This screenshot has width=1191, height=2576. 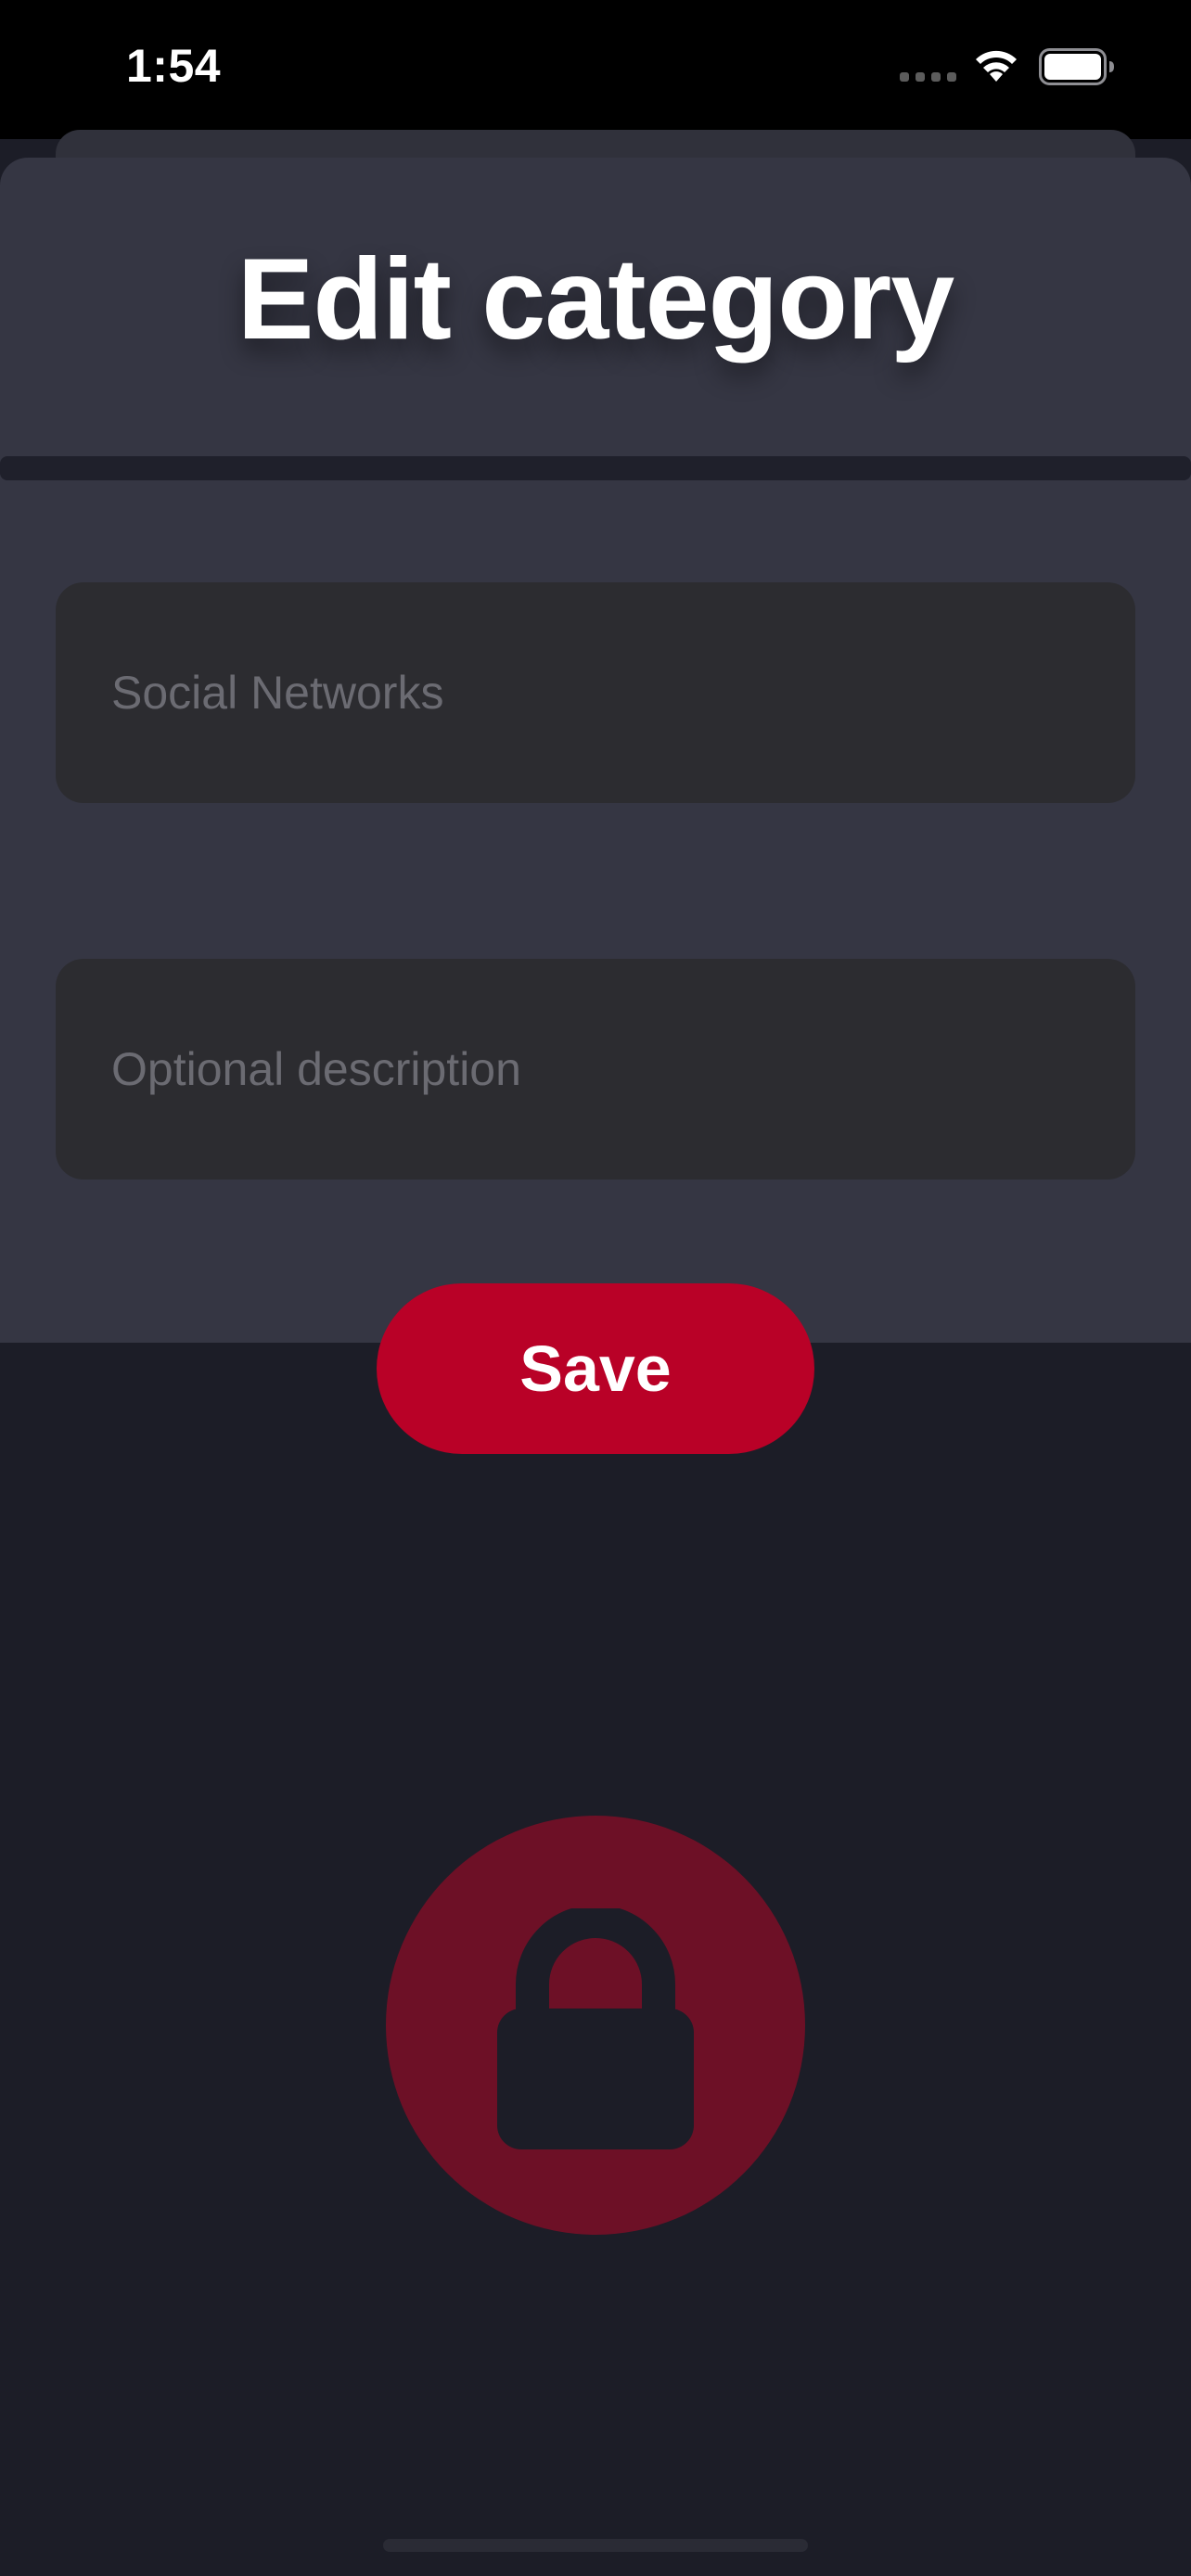 What do you see at coordinates (595, 1368) in the screenshot?
I see `save-button: Save` at bounding box center [595, 1368].